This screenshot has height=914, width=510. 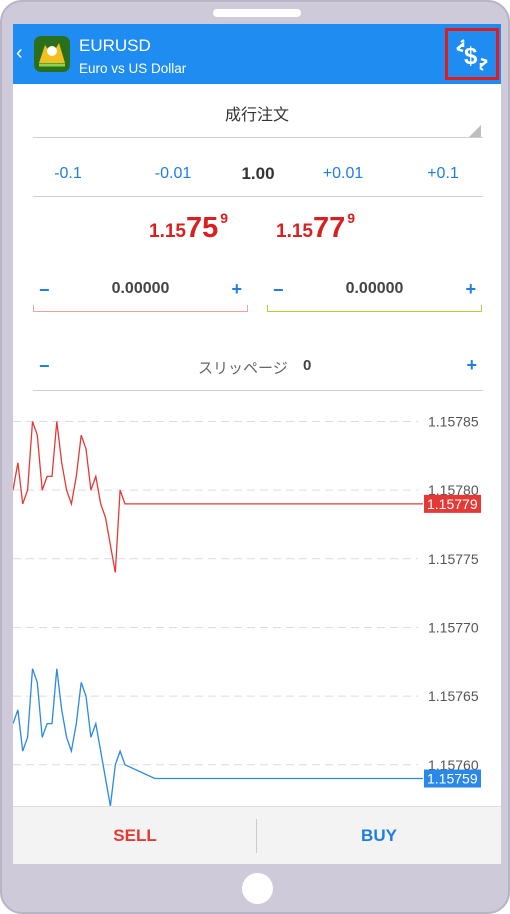 I want to click on volume-plus-0.01-button: +0.01, so click(x=343, y=174).